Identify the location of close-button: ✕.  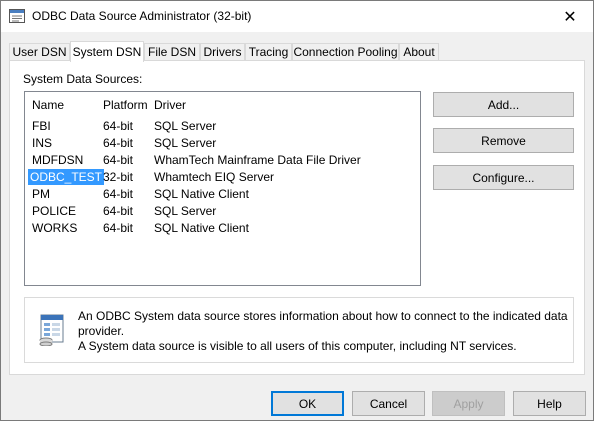
(570, 16).